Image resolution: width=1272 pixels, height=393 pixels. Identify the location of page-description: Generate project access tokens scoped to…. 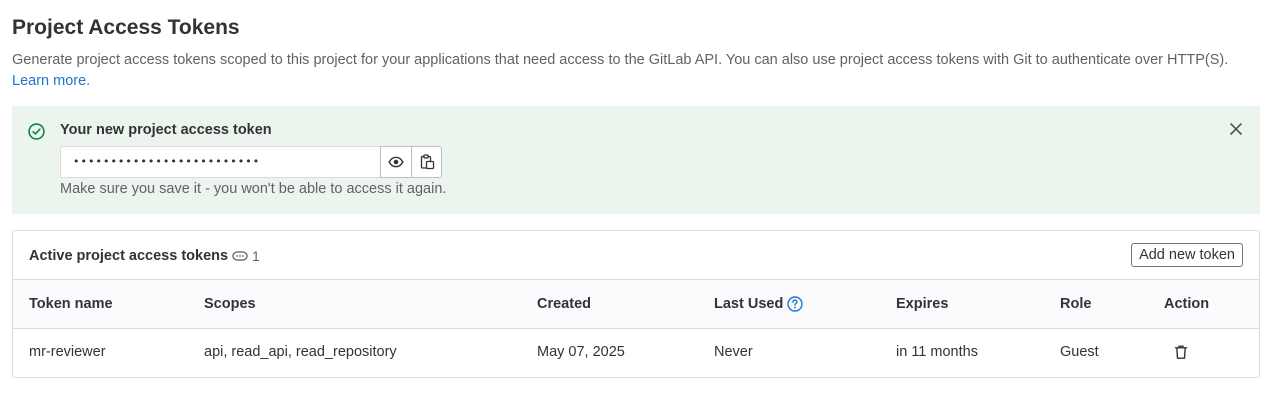
(622, 71).